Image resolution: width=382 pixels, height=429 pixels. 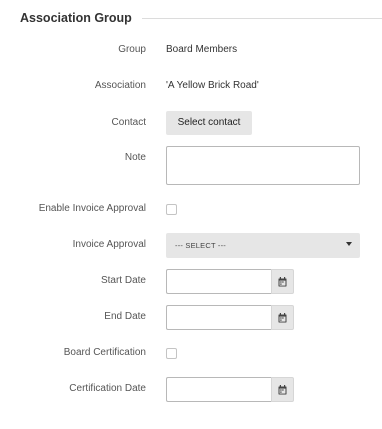 What do you see at coordinates (104, 352) in the screenshot?
I see `board-certification-label: Board Certification` at bounding box center [104, 352].